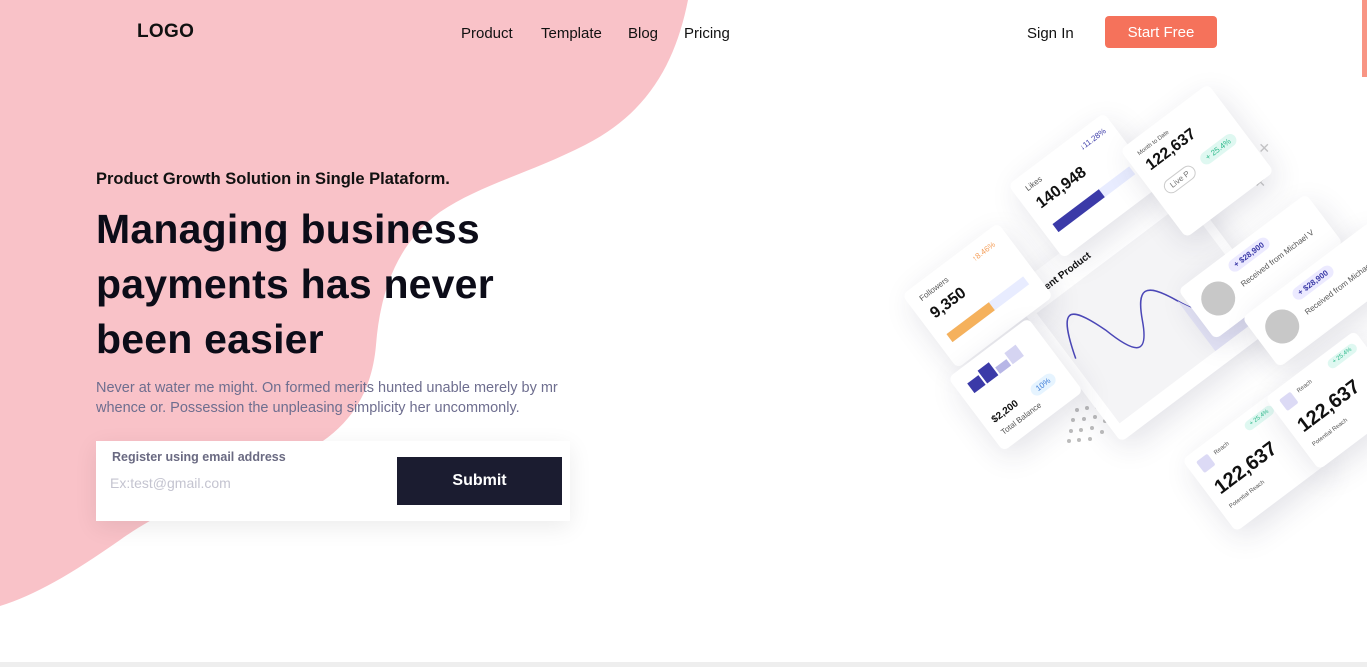  What do you see at coordinates (707, 33) in the screenshot?
I see `nav-link-pricing: Pricing` at bounding box center [707, 33].